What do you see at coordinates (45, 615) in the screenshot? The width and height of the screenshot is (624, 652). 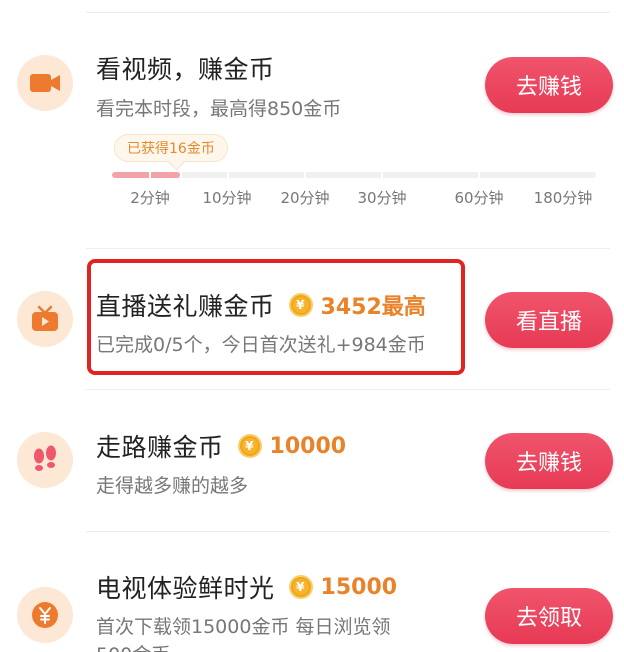 I see `yuan-coin-icon` at bounding box center [45, 615].